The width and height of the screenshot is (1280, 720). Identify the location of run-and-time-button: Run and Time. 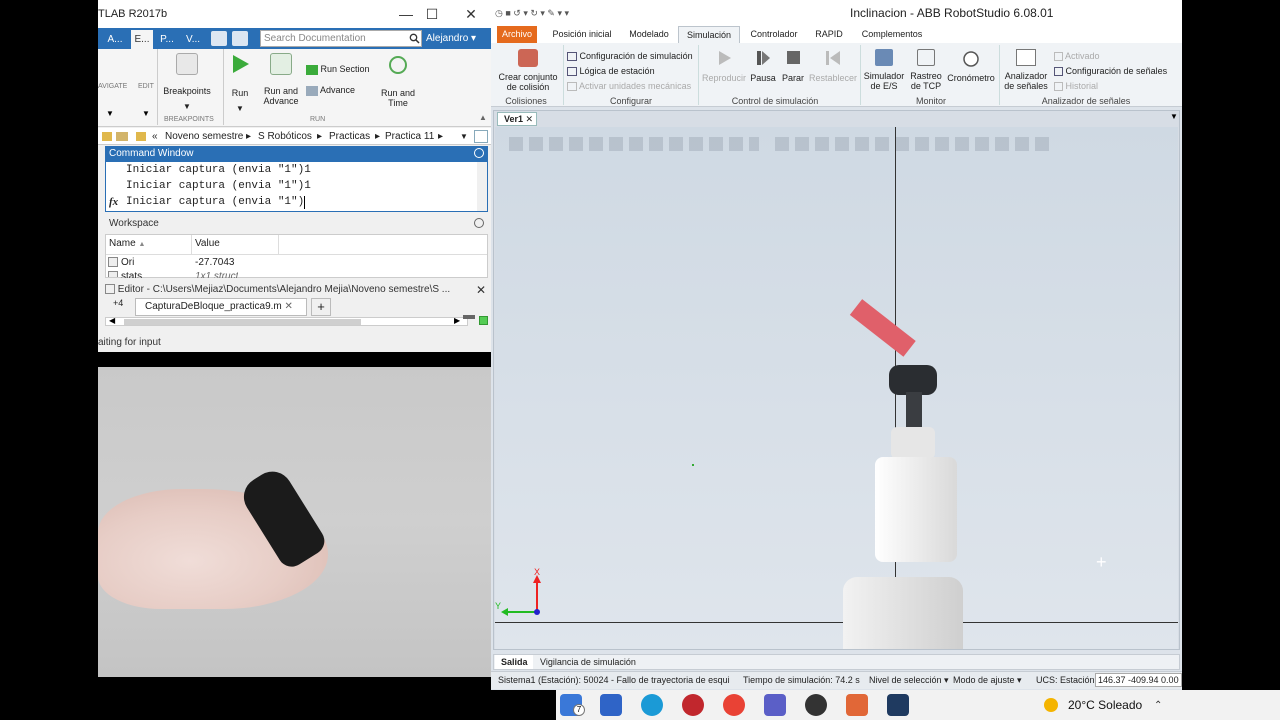
(398, 80).